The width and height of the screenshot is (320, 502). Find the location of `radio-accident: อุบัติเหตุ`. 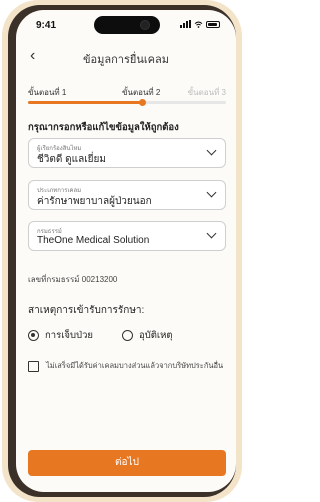

radio-accident: อุบัติเหตุ is located at coordinates (147, 335).